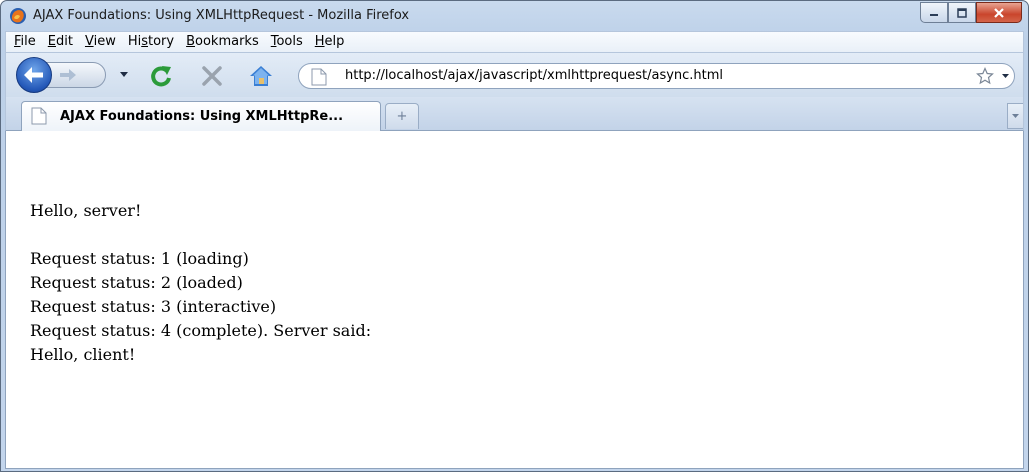 Image resolution: width=1029 pixels, height=472 pixels. What do you see at coordinates (153, 306) in the screenshot?
I see `status-line-3: Request status: 3 (interactive)` at bounding box center [153, 306].